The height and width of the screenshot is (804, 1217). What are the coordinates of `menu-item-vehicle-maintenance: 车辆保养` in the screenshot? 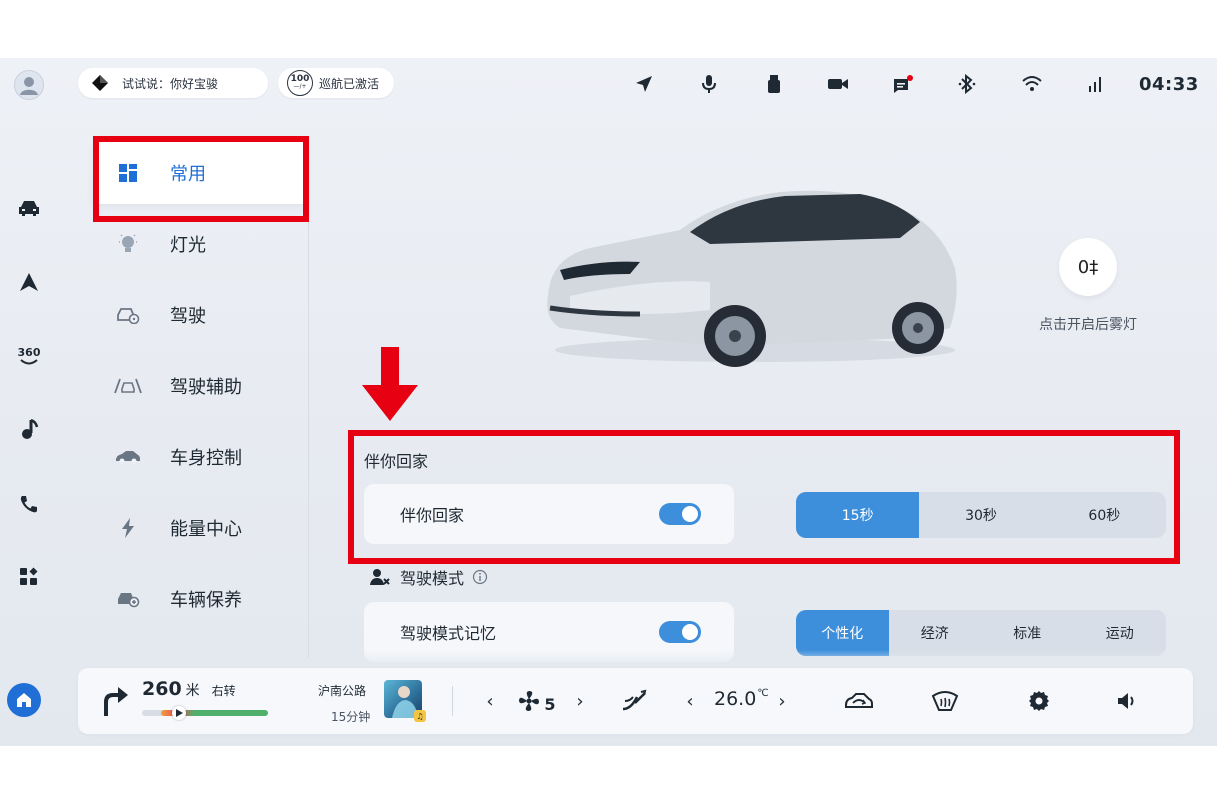 It's located at (199, 599).